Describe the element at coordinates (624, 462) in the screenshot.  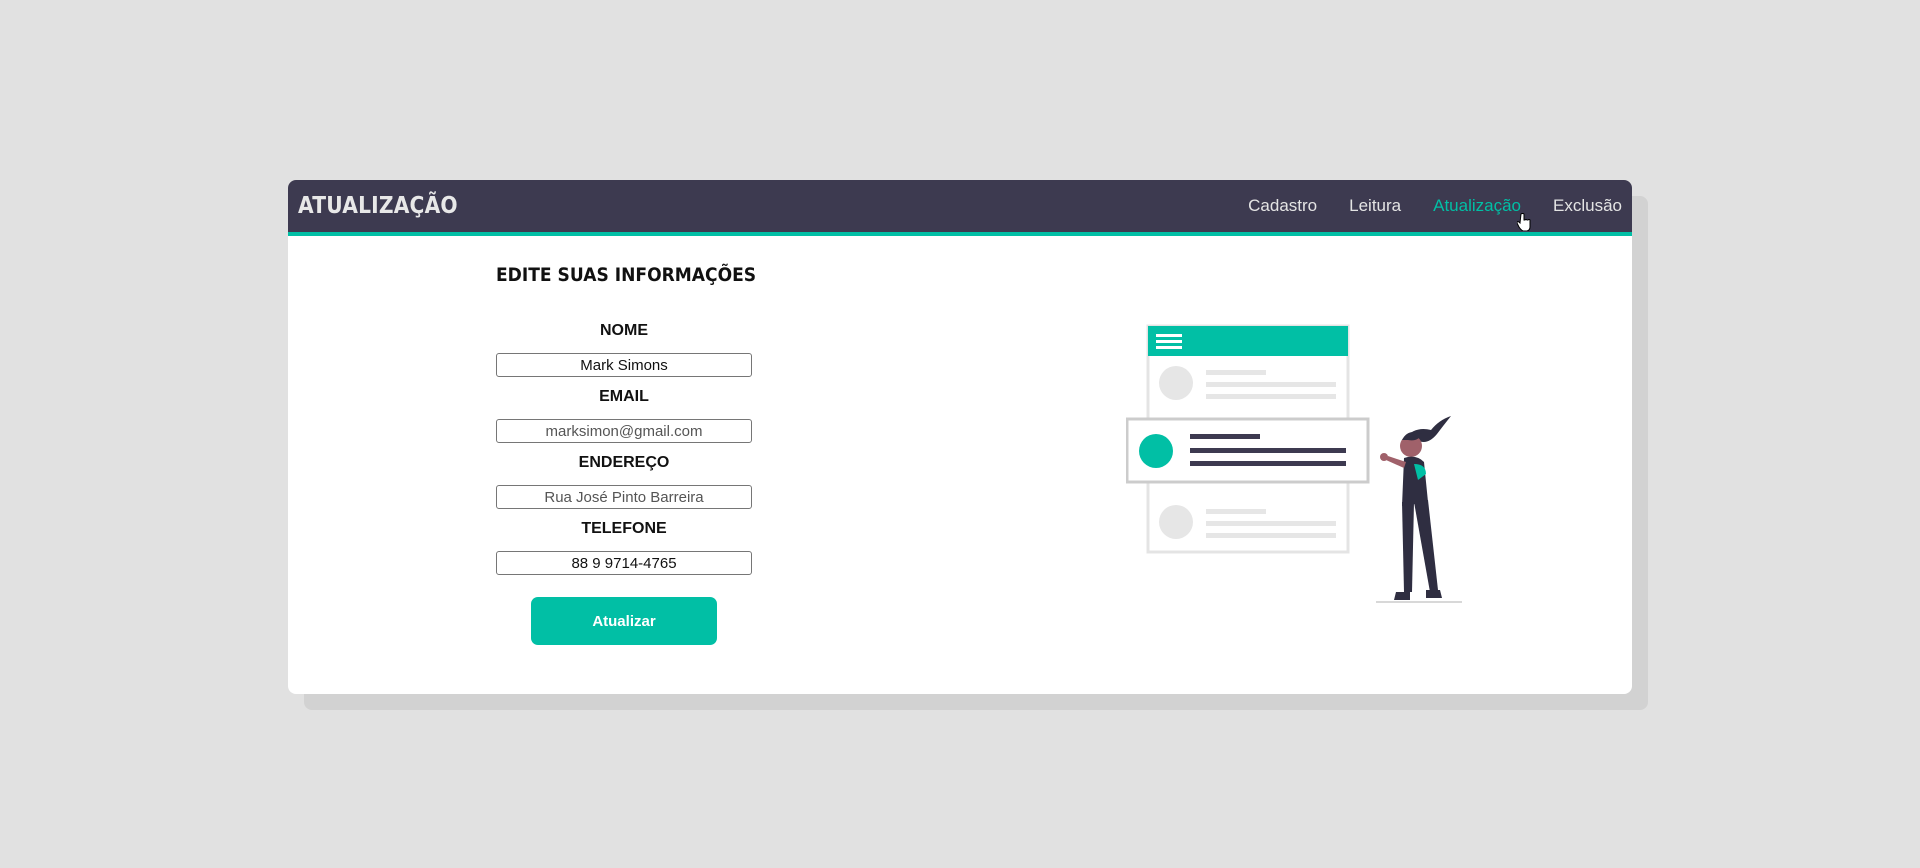
I see `address-label: ENDEREÇO` at that location.